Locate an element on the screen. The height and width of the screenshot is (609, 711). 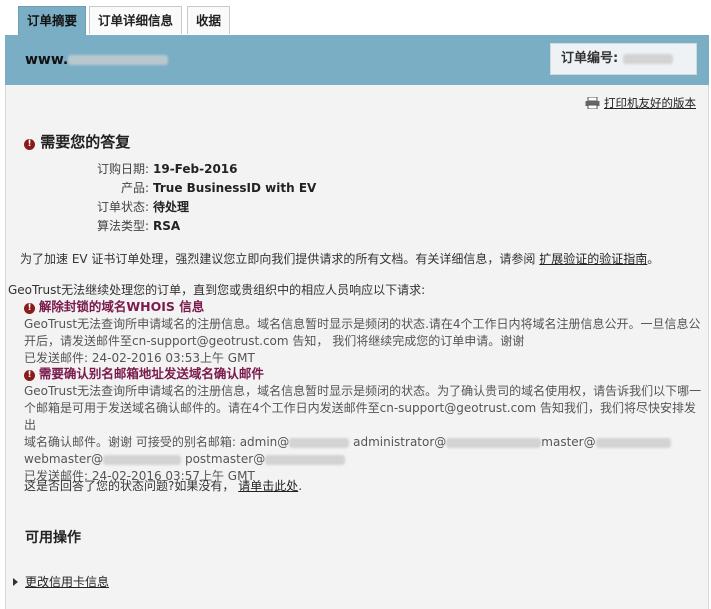
order-field-row: 订购日期: 19-Feb-2016 is located at coordinates (186, 169).